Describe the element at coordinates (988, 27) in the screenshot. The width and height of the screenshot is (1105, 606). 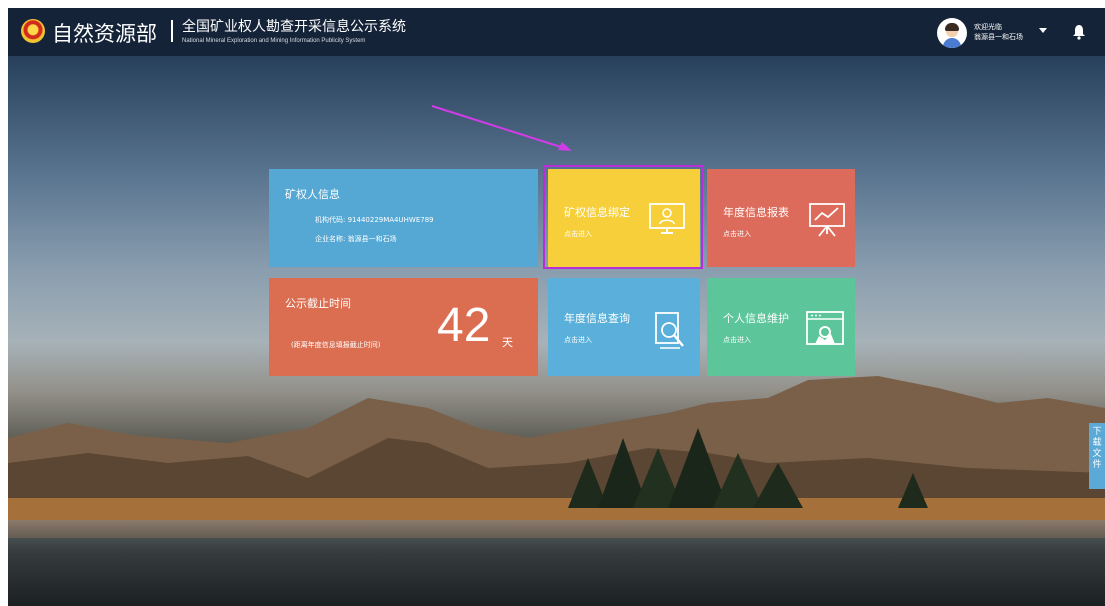
I see `welcome-text: 欢迎光临` at that location.